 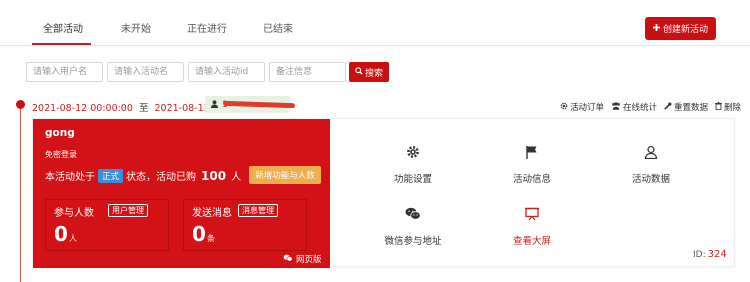 I want to click on feature-big-screen-label: 查看大屏, so click(x=531, y=241).